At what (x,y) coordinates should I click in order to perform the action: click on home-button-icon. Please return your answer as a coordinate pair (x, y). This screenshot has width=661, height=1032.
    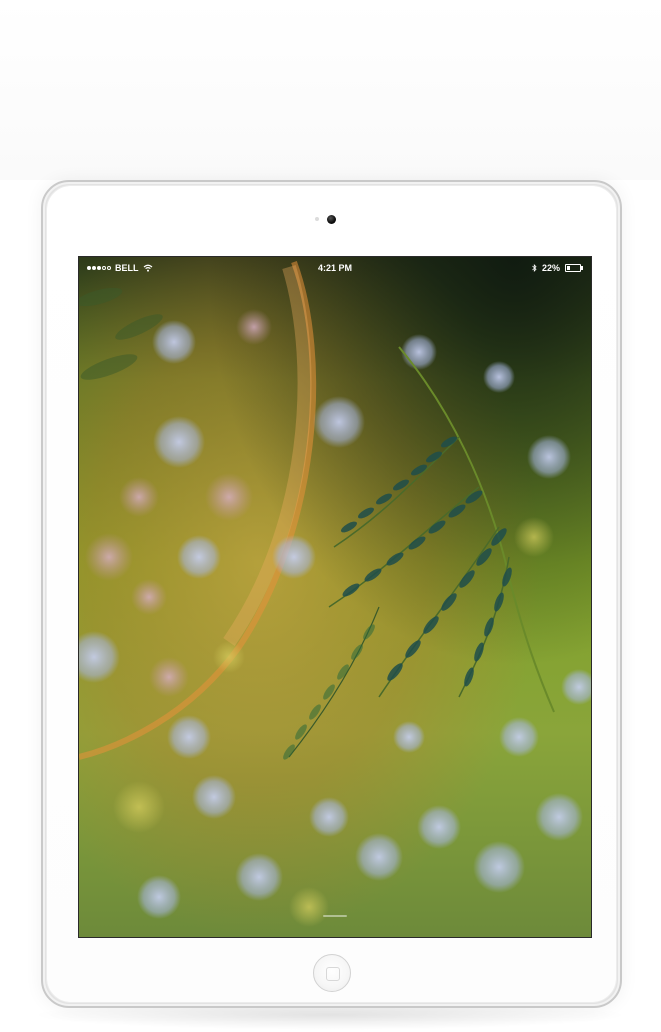
    Looking at the image, I should click on (333, 974).